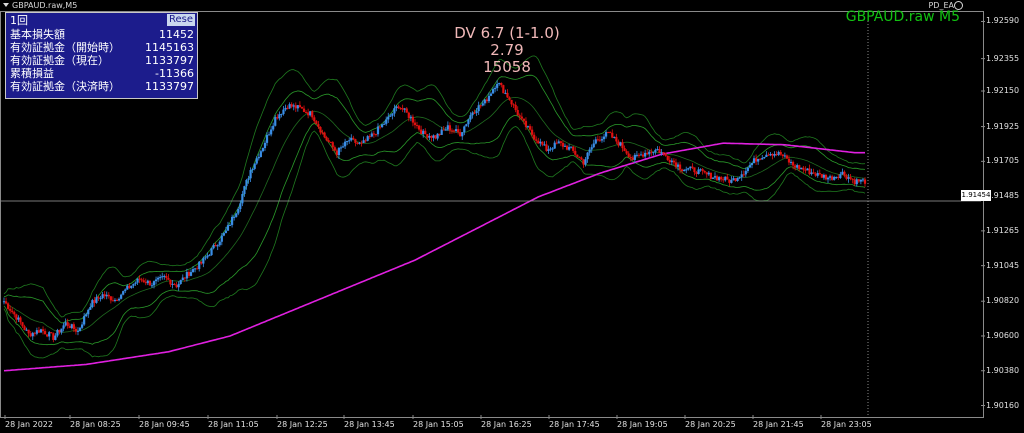 Image resolution: width=1024 pixels, height=433 pixels. What do you see at coordinates (65, 47) in the screenshot?
I see `info-label: 有効証拠金（開始時）` at bounding box center [65, 47].